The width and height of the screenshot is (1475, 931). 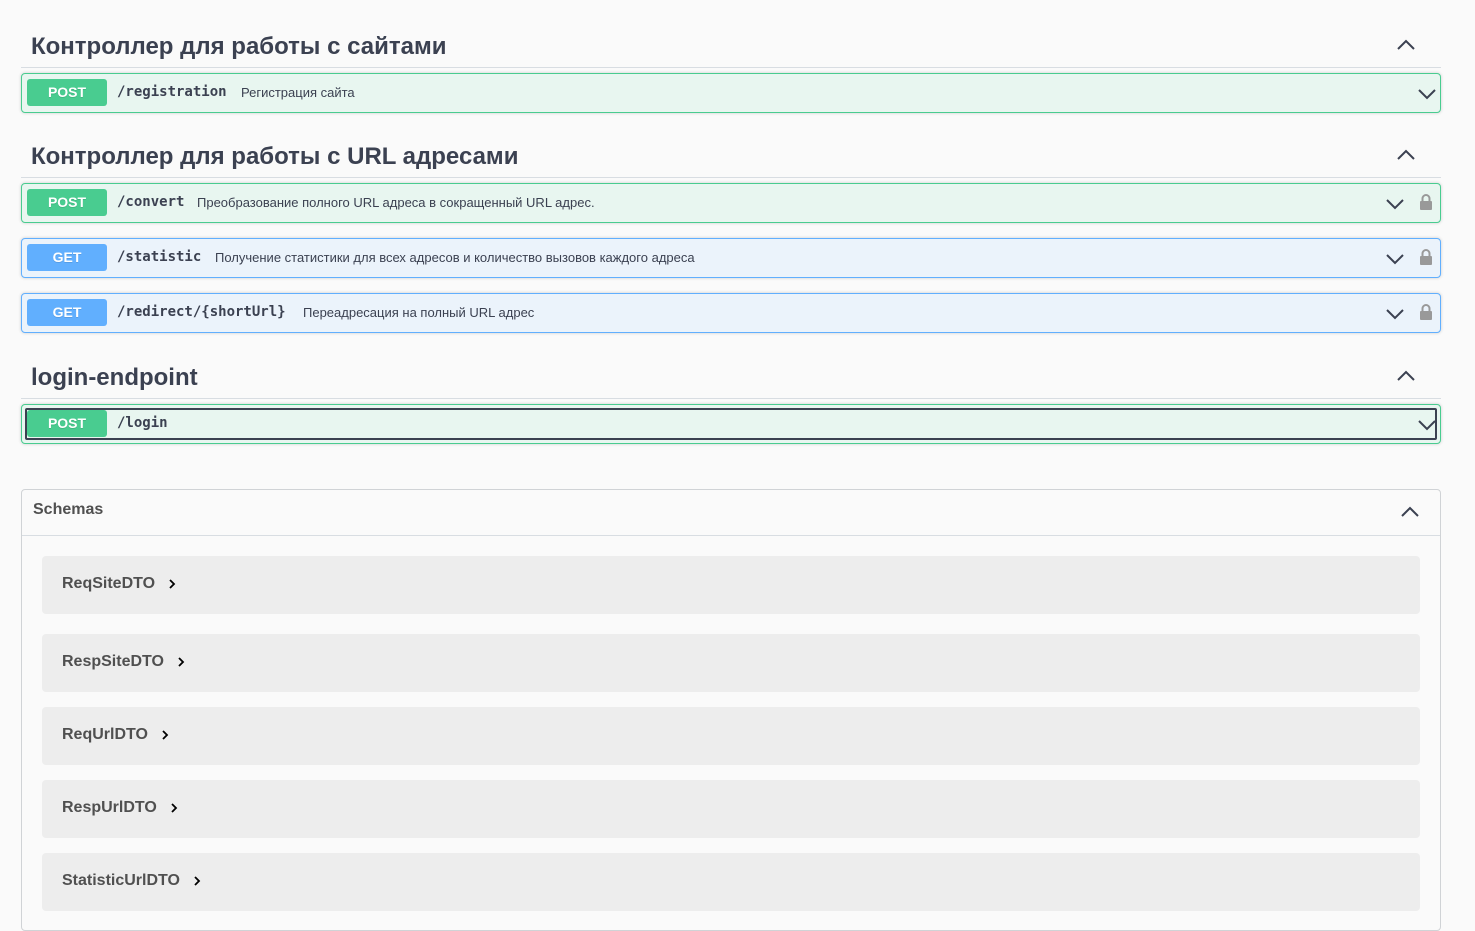 What do you see at coordinates (275, 156) in the screenshot?
I see `tag-title: Контроллер для работы с URL адресами` at bounding box center [275, 156].